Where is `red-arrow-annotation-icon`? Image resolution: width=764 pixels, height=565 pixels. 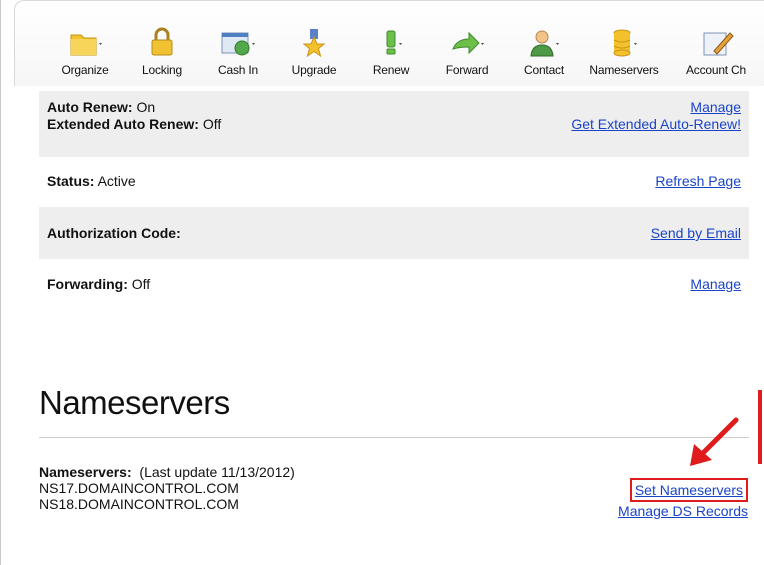
red-arrow-annotation-icon is located at coordinates (714, 441).